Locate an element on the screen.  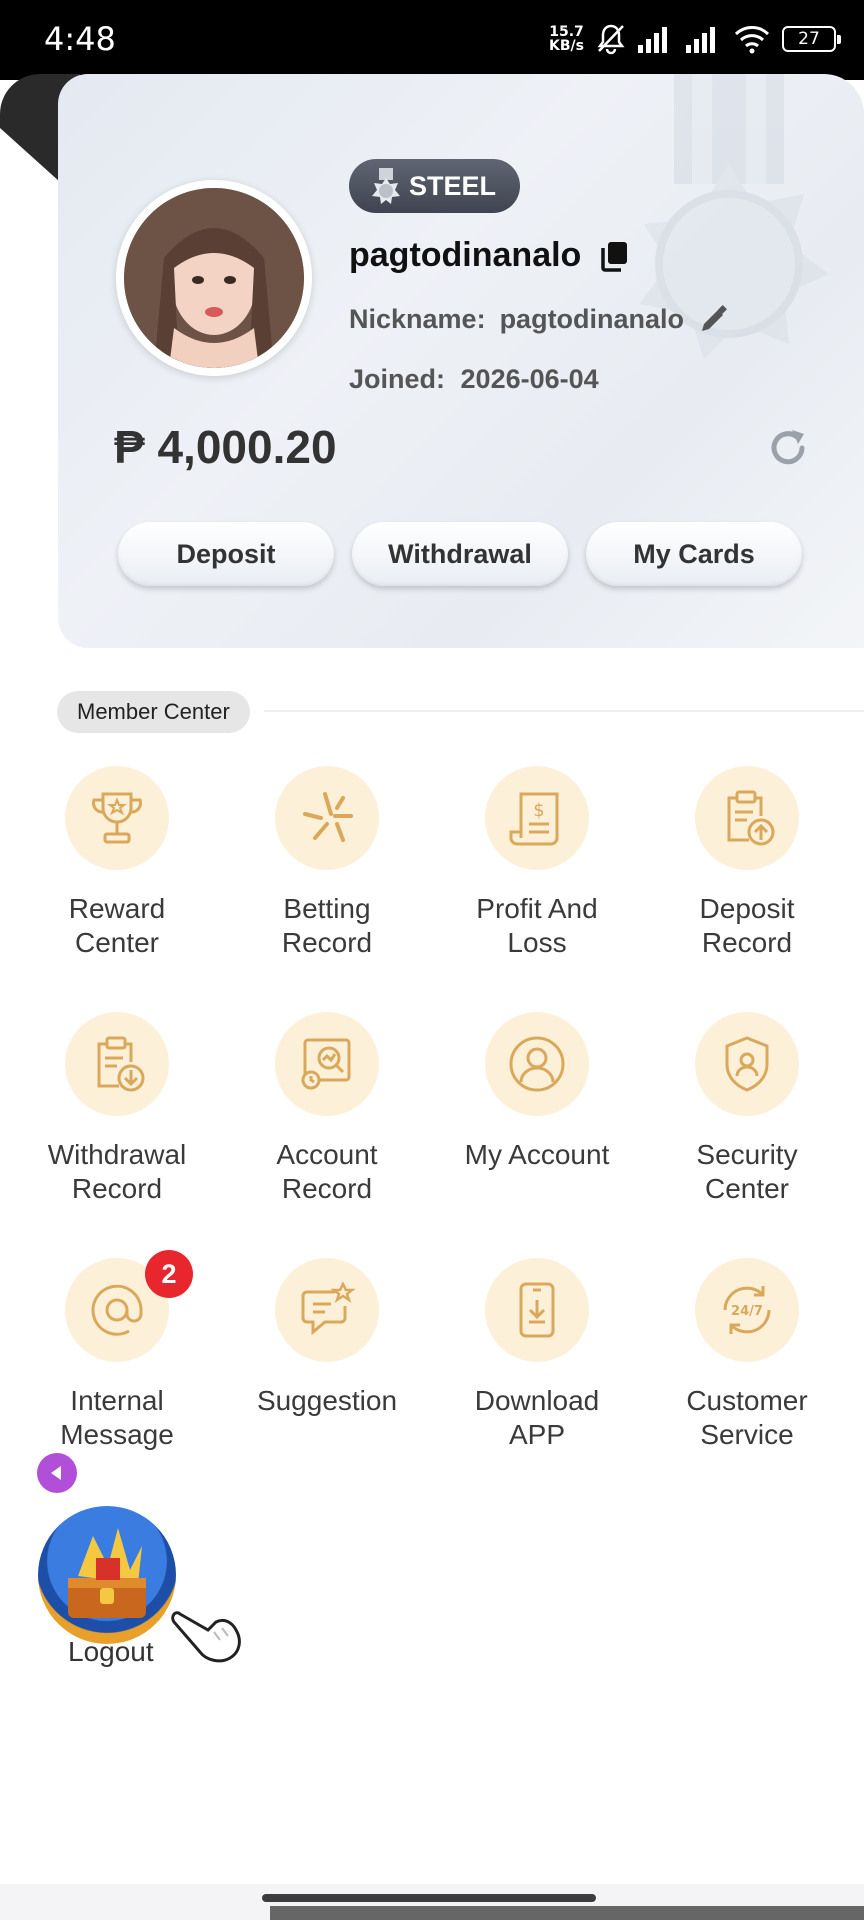
menu-item-internal-message: 2 Internal Message is located at coordinates (117, 1351).